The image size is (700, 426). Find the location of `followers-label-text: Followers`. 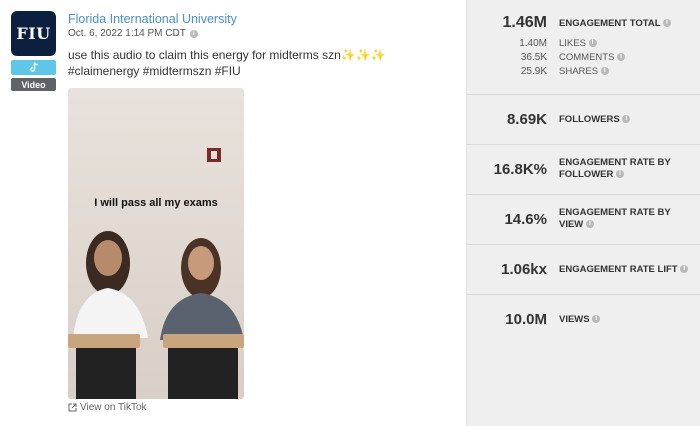

followers-label-text: Followers is located at coordinates (589, 119).